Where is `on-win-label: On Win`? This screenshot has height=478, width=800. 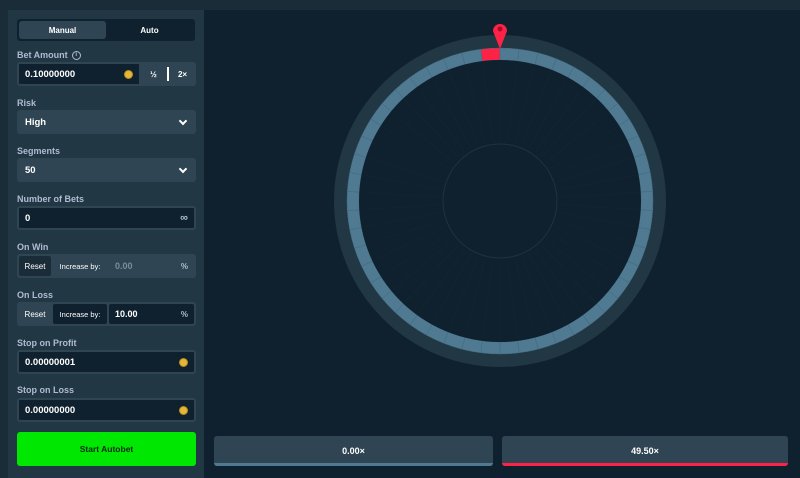
on-win-label: On Win is located at coordinates (33, 247).